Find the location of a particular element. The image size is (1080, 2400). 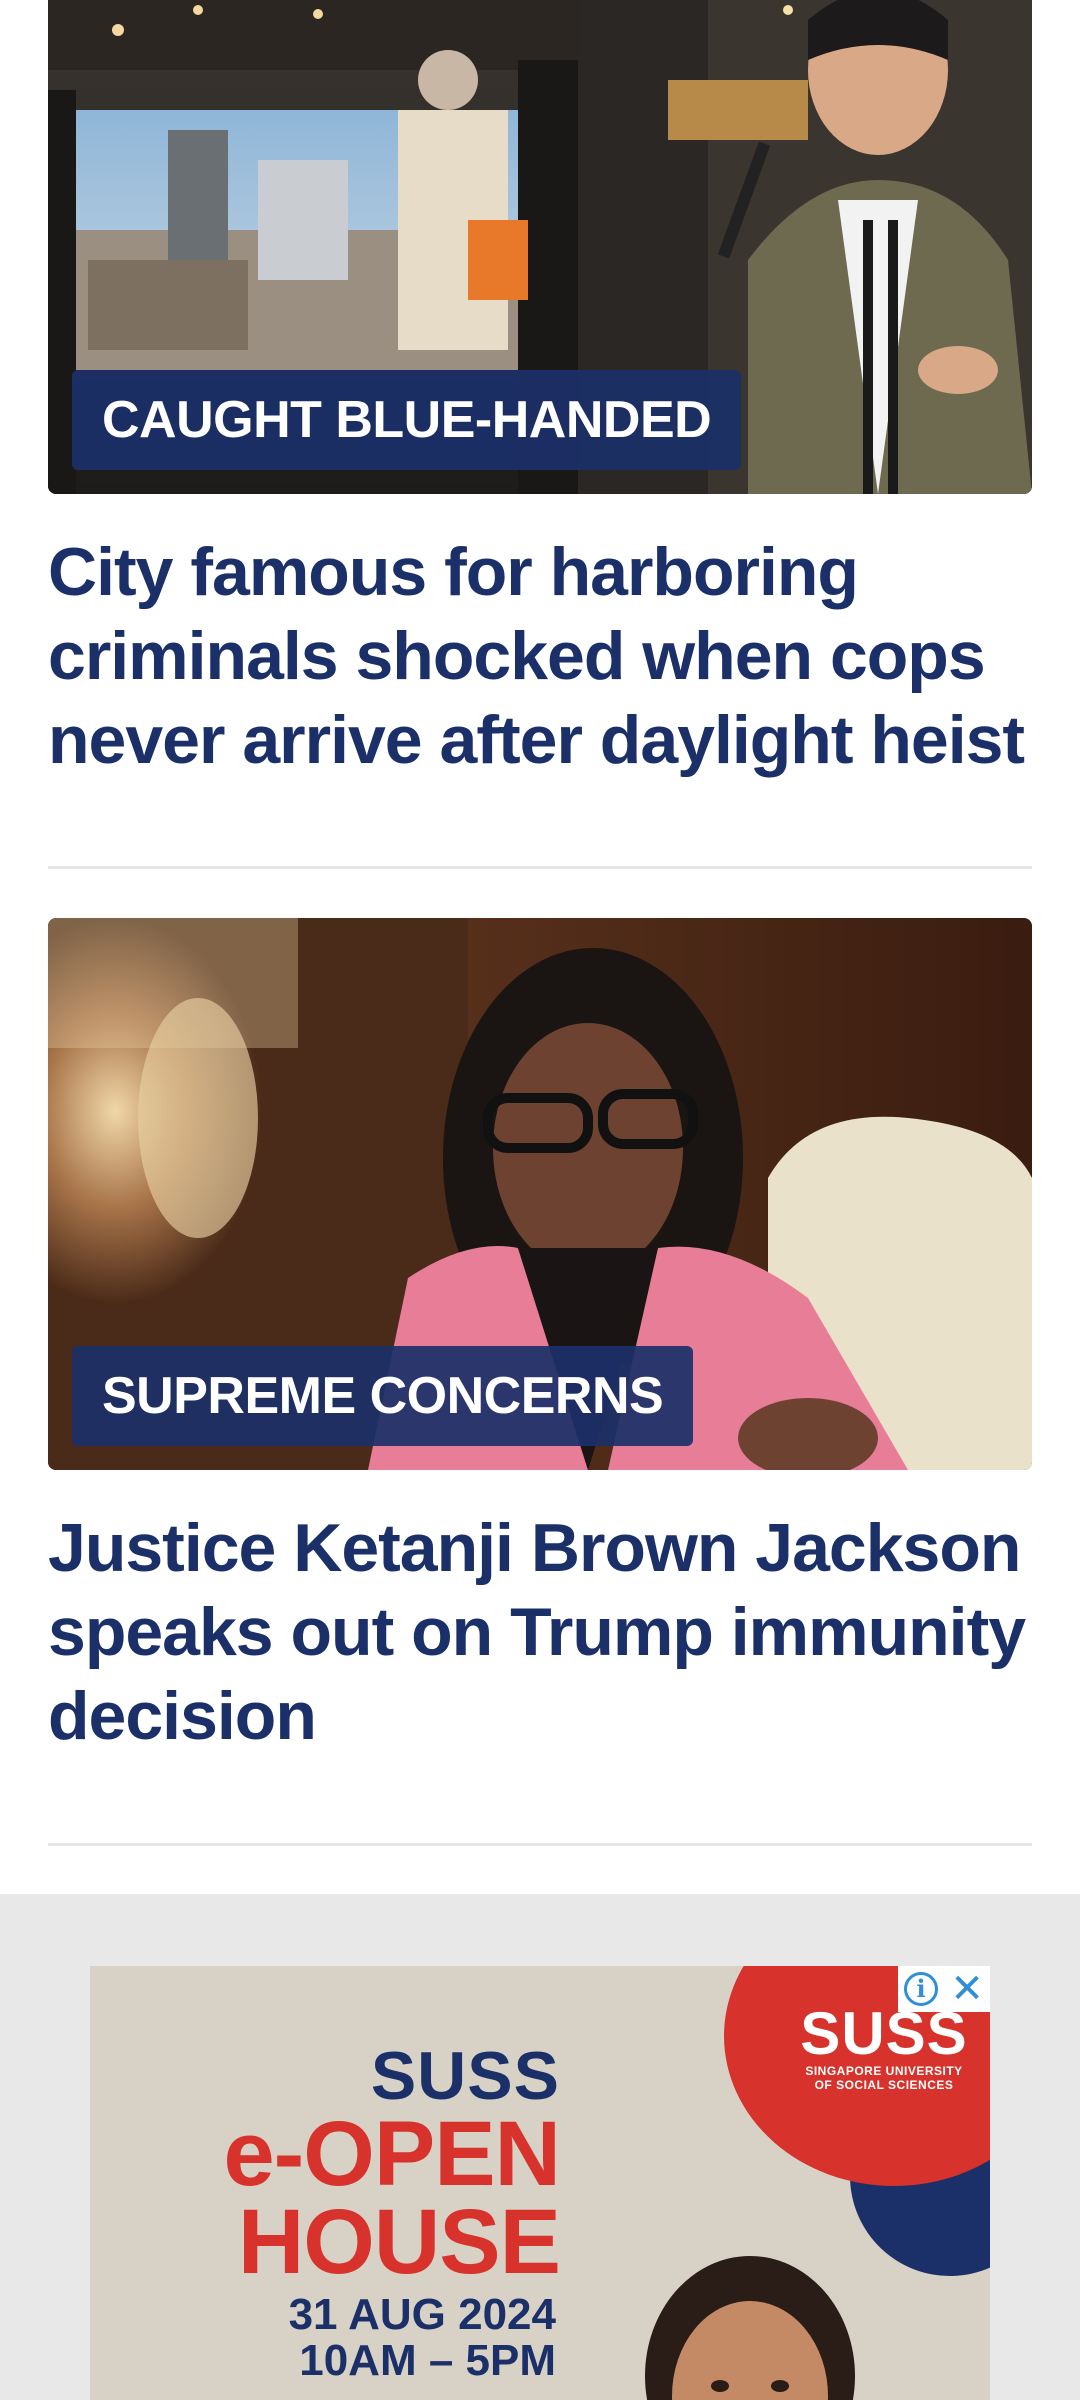

logo-subtitle: SINGAPORE UNIVERSITY is located at coordinates (884, 2071).